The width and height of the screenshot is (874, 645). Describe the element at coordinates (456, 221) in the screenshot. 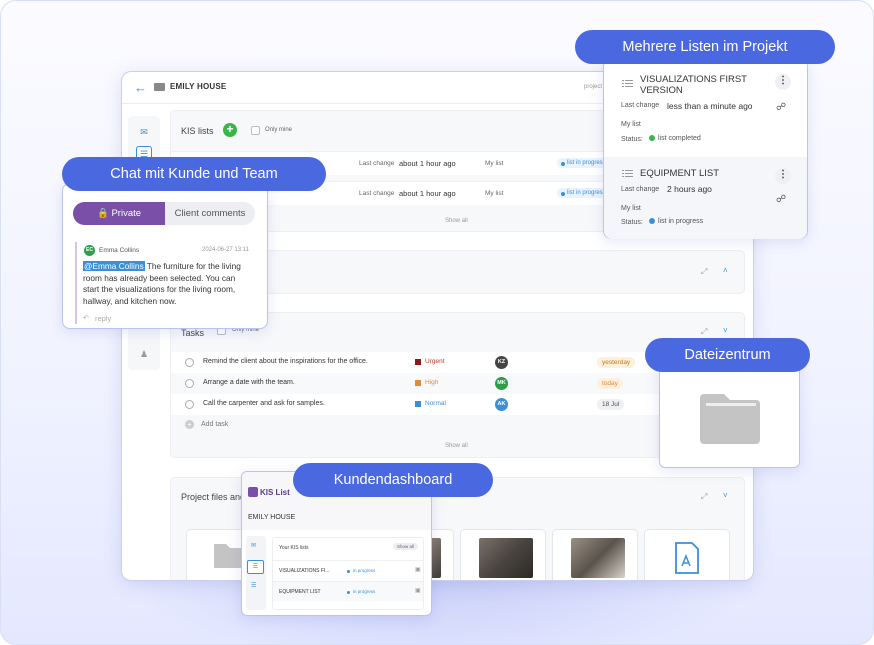

I see `kis-show-all-link: Show all` at that location.